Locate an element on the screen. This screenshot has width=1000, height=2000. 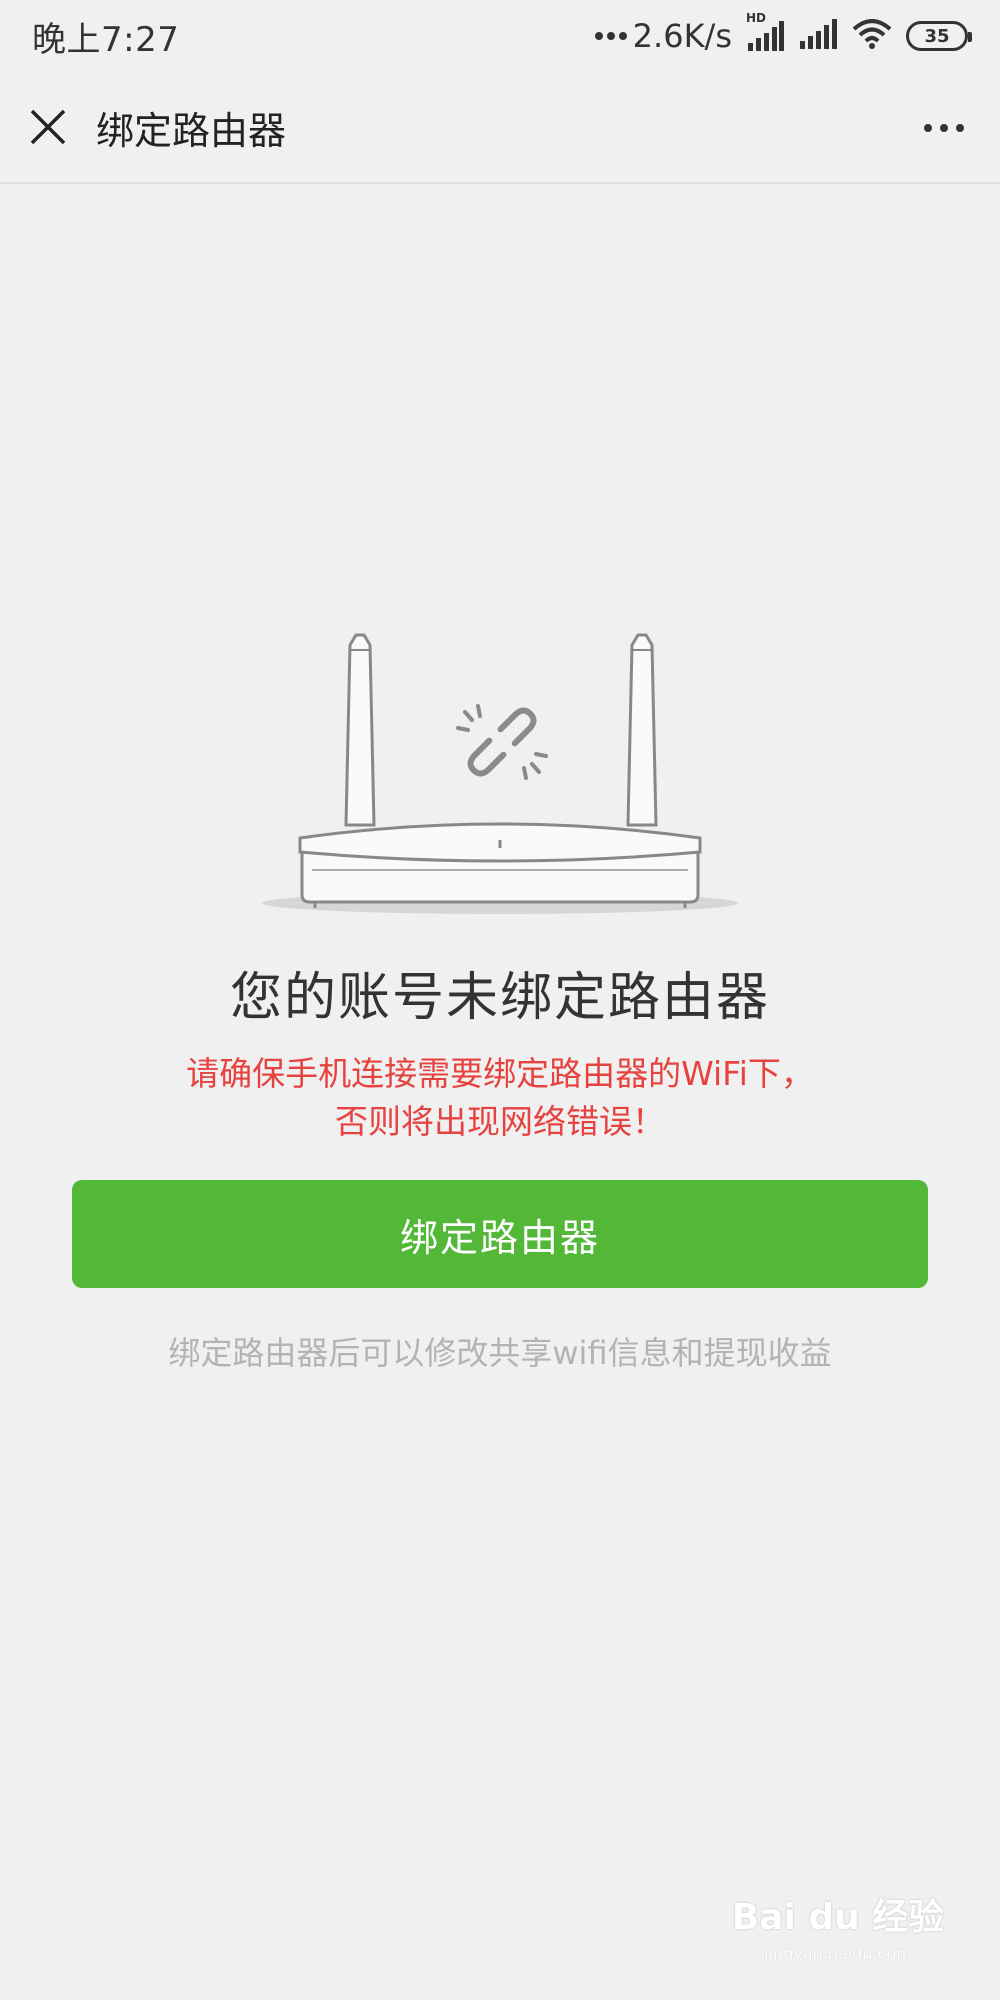
network-speed: 2.6K/s is located at coordinates (663, 36).